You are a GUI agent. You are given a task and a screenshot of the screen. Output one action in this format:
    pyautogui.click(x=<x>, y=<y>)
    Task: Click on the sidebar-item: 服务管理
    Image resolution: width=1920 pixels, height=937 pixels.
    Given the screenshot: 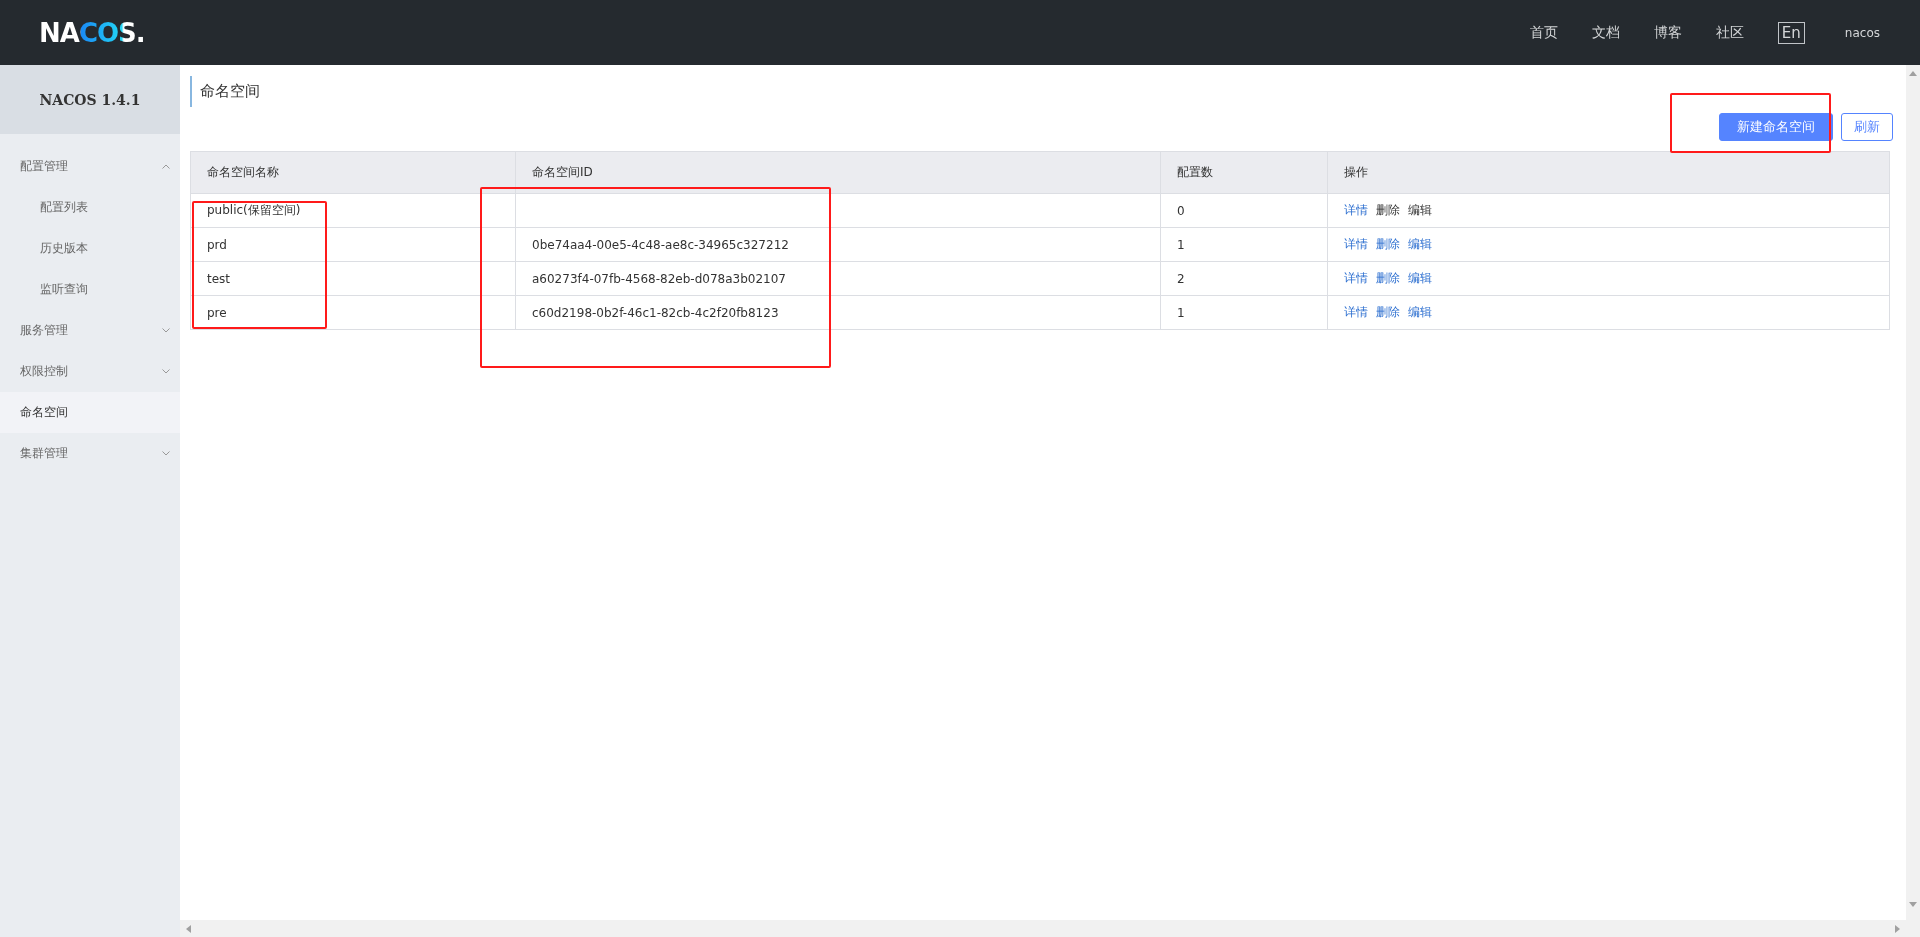 What is the action you would take?
    pyautogui.click(x=90, y=330)
    